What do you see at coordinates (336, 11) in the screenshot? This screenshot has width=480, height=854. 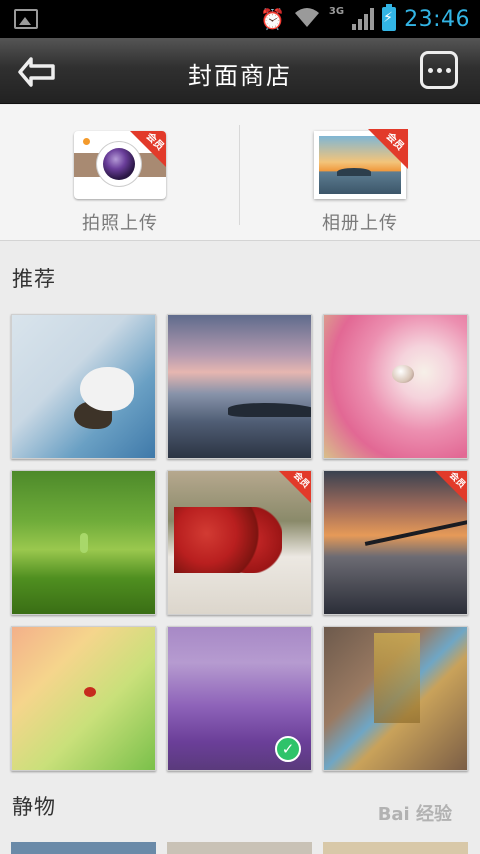 I see `network-type: 3G` at bounding box center [336, 11].